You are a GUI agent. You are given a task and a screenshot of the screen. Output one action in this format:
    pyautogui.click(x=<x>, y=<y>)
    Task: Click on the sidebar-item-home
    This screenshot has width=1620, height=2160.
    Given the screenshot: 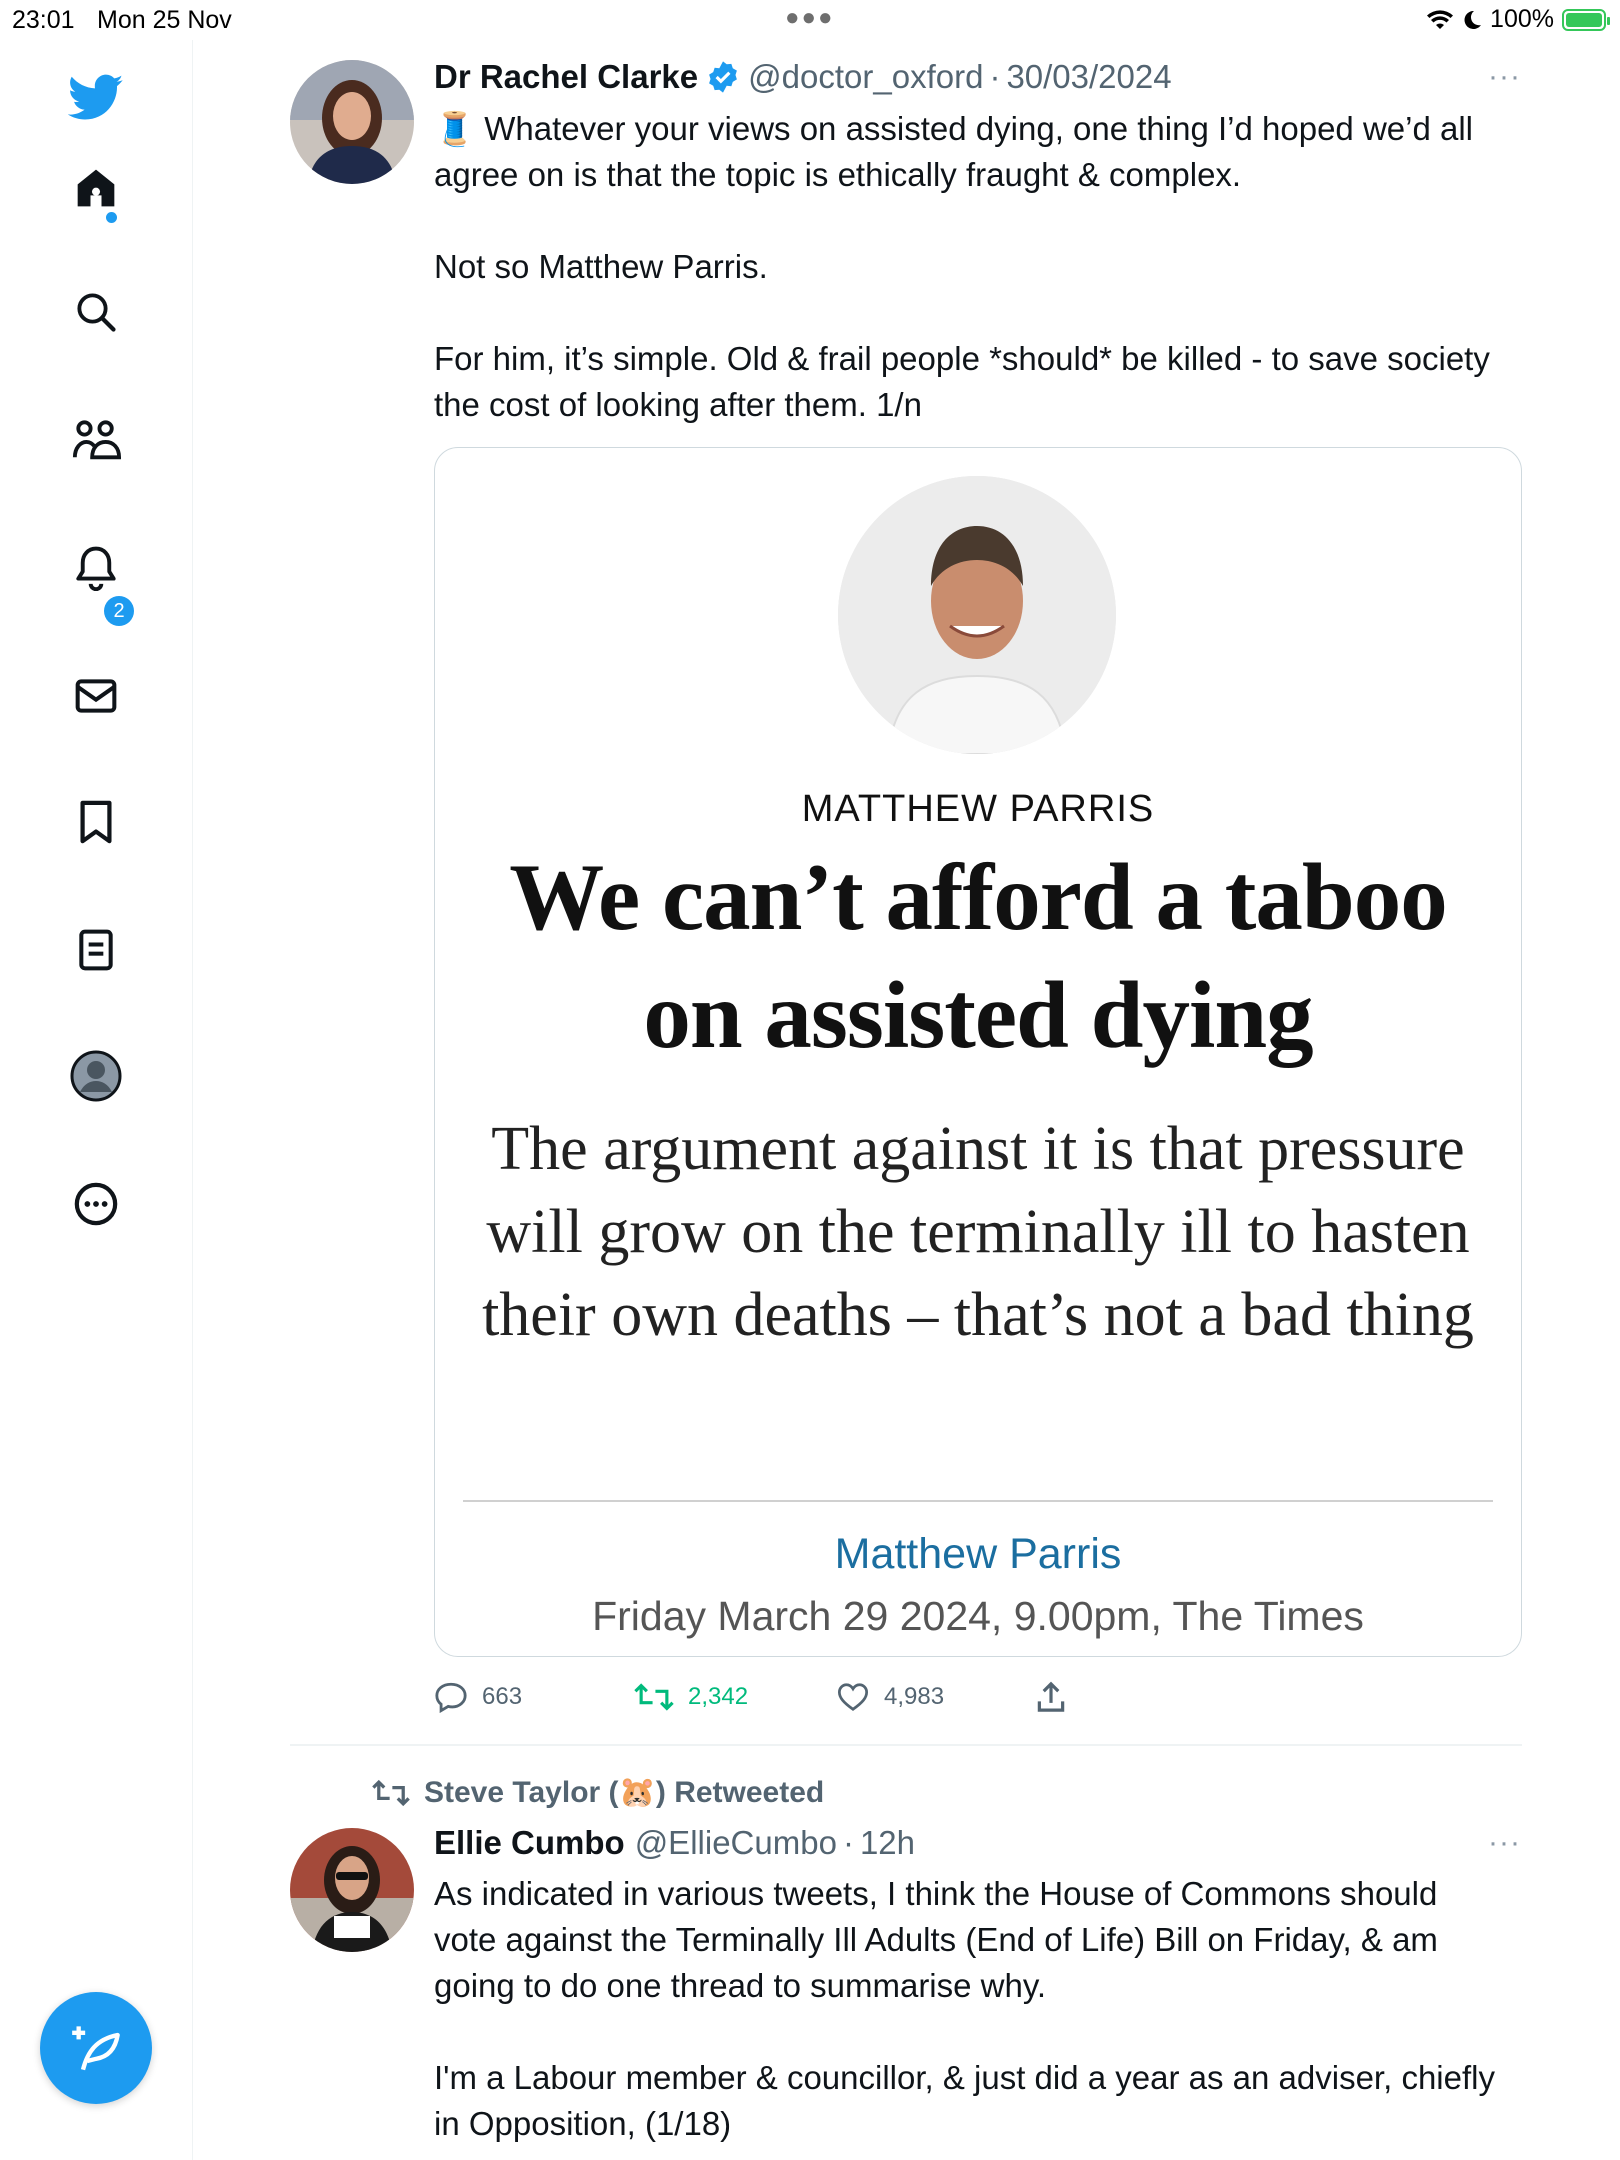 What is the action you would take?
    pyautogui.click(x=96, y=188)
    